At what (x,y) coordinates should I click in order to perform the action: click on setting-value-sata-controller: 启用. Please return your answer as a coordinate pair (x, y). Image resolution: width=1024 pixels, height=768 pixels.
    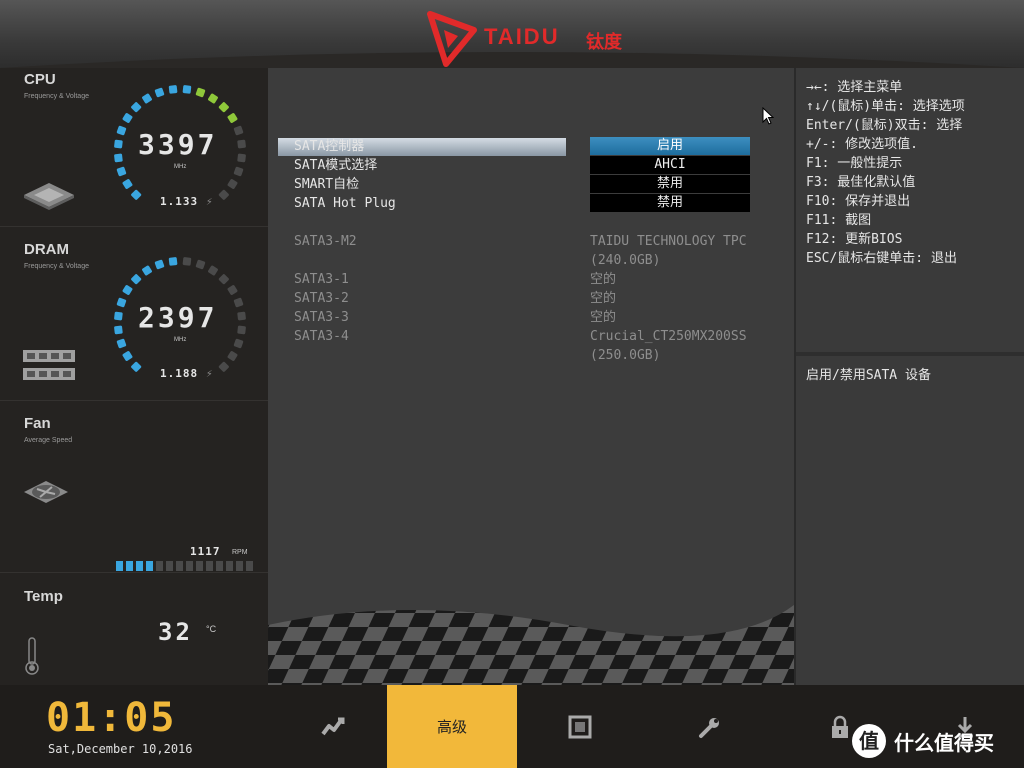
    Looking at the image, I should click on (670, 146).